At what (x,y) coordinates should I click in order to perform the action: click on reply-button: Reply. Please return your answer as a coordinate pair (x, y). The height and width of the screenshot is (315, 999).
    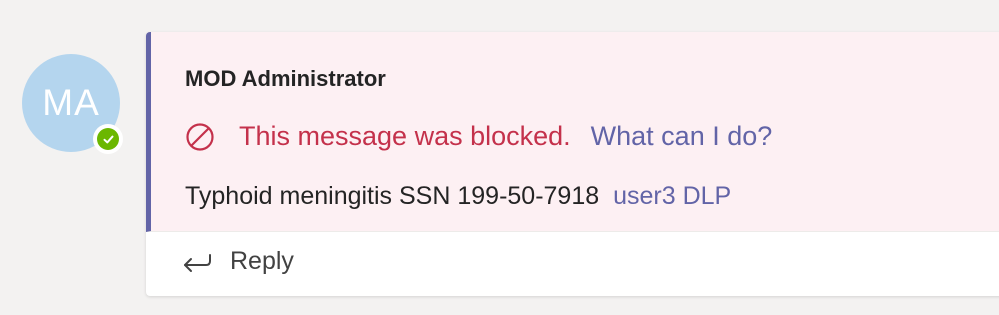
    Looking at the image, I should click on (238, 261).